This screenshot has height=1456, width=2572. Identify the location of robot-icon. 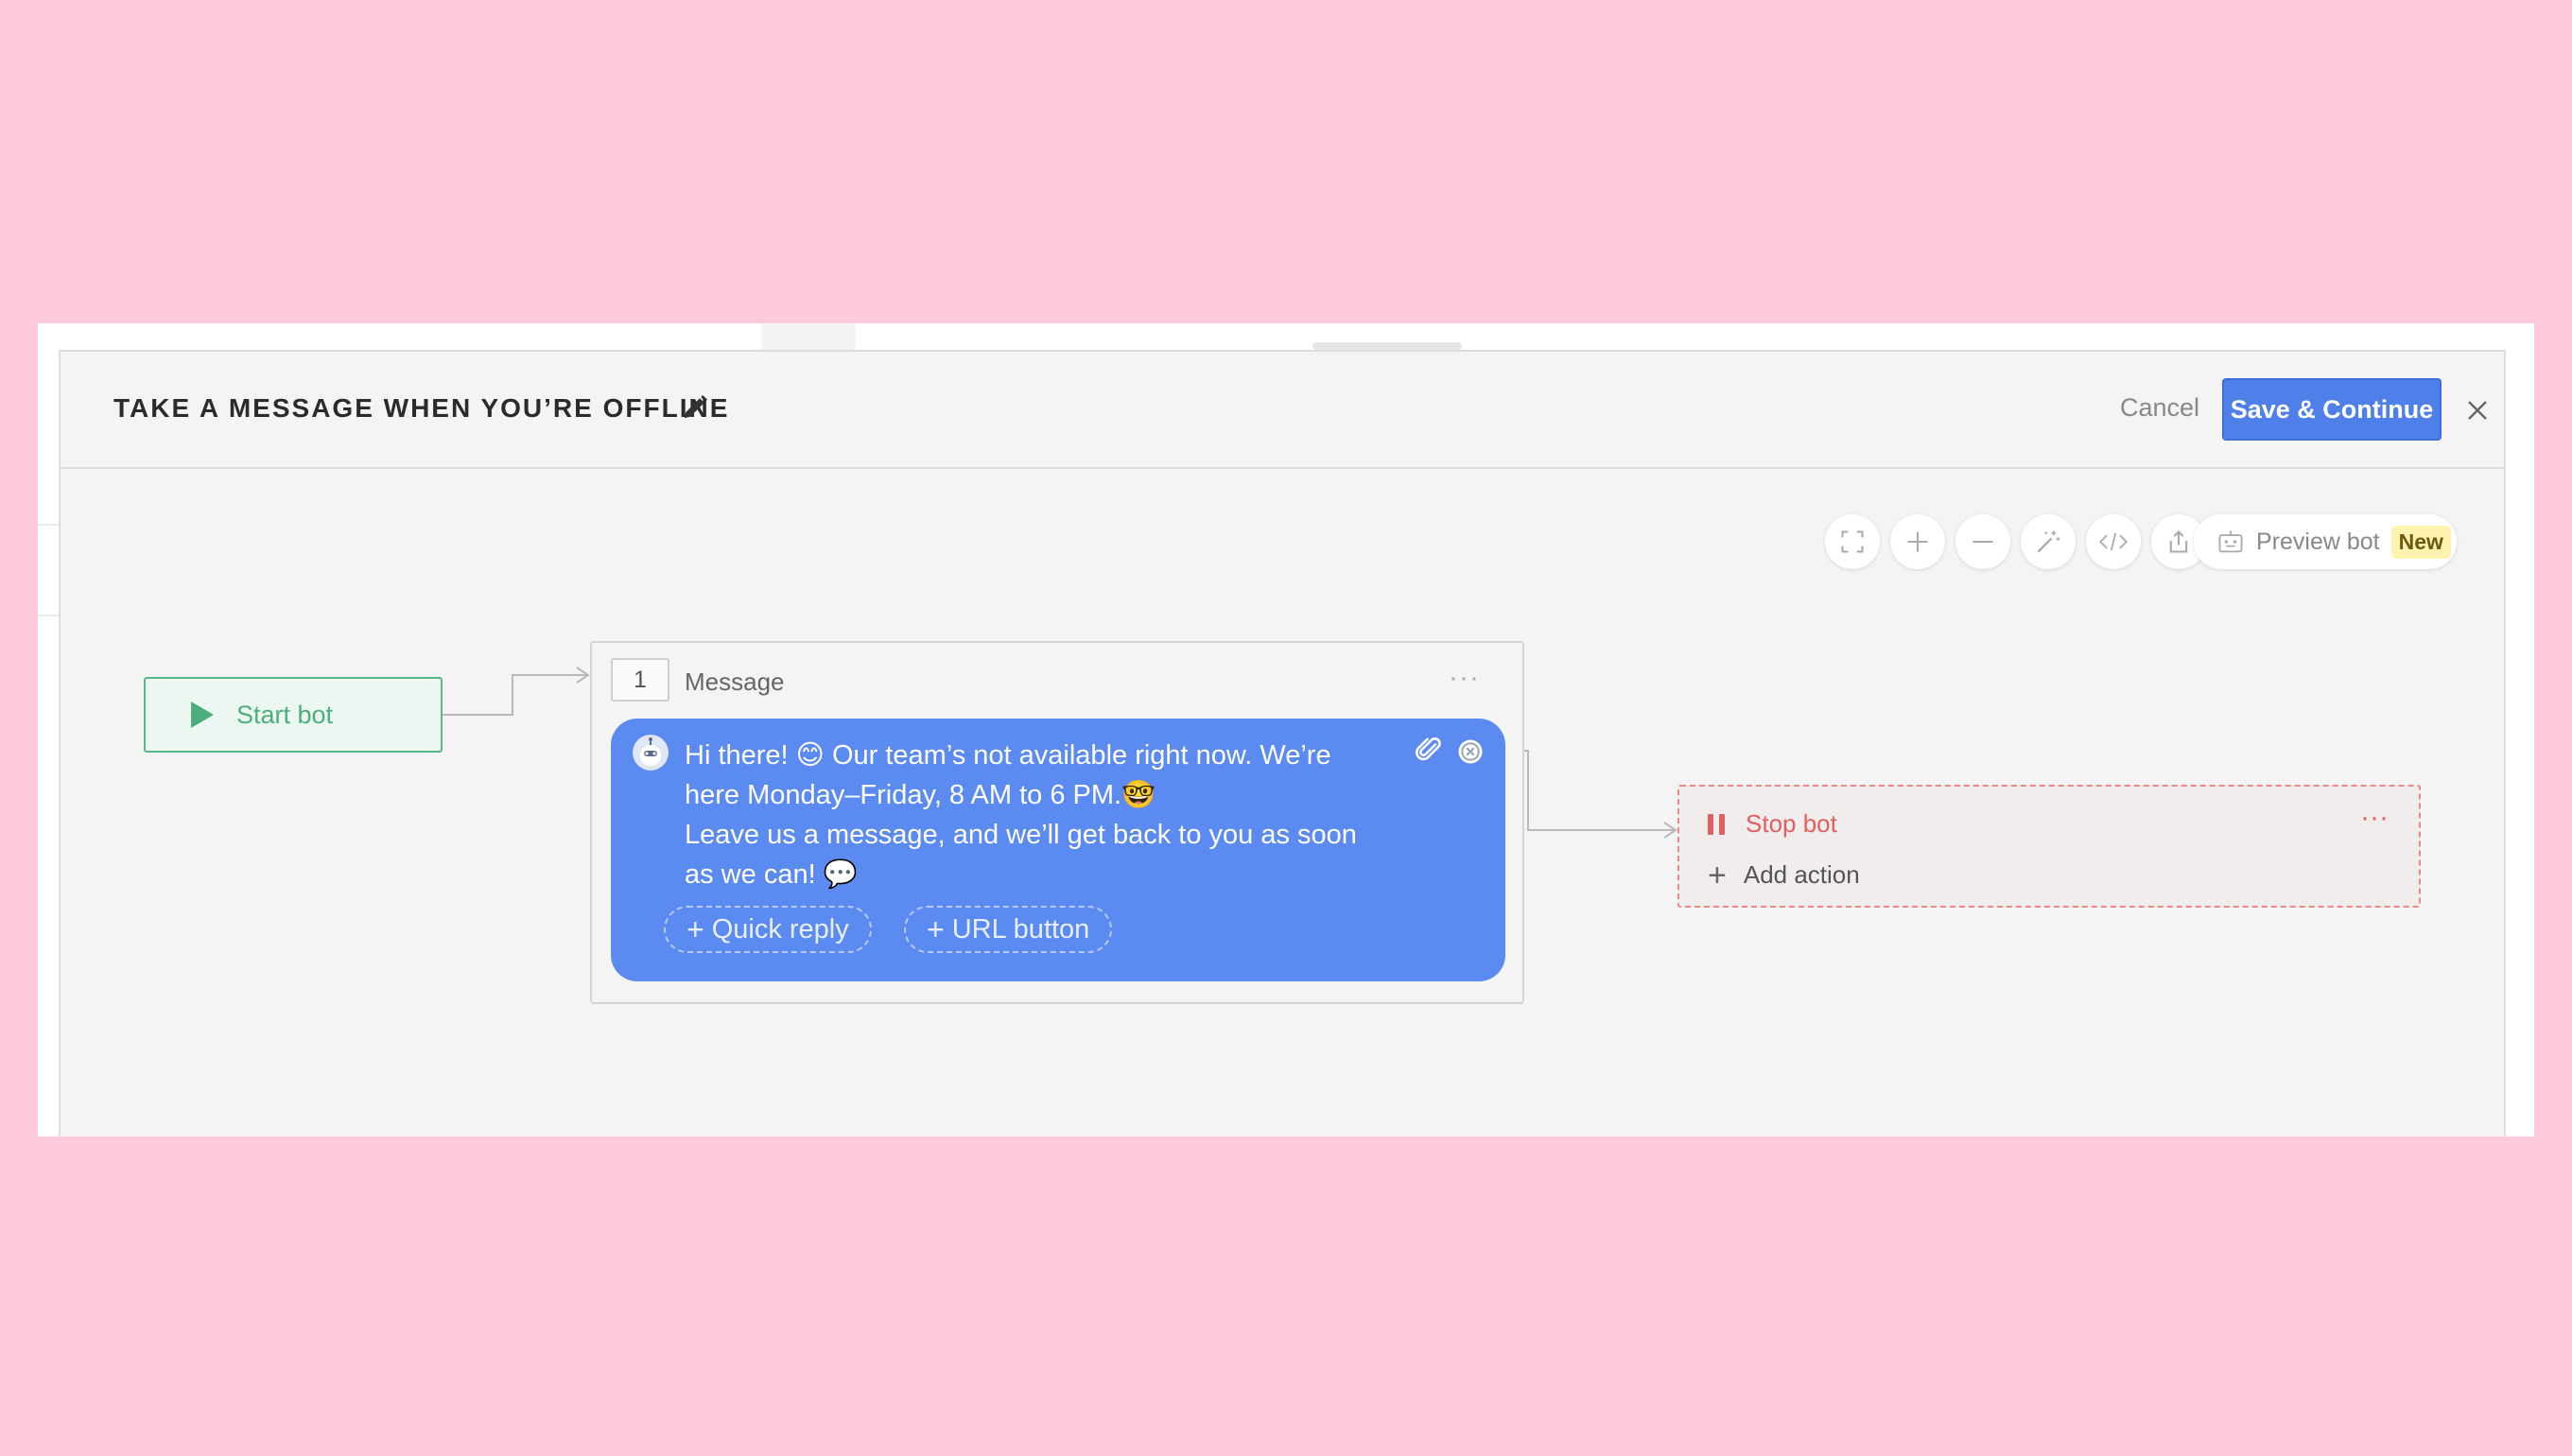
(2230, 541).